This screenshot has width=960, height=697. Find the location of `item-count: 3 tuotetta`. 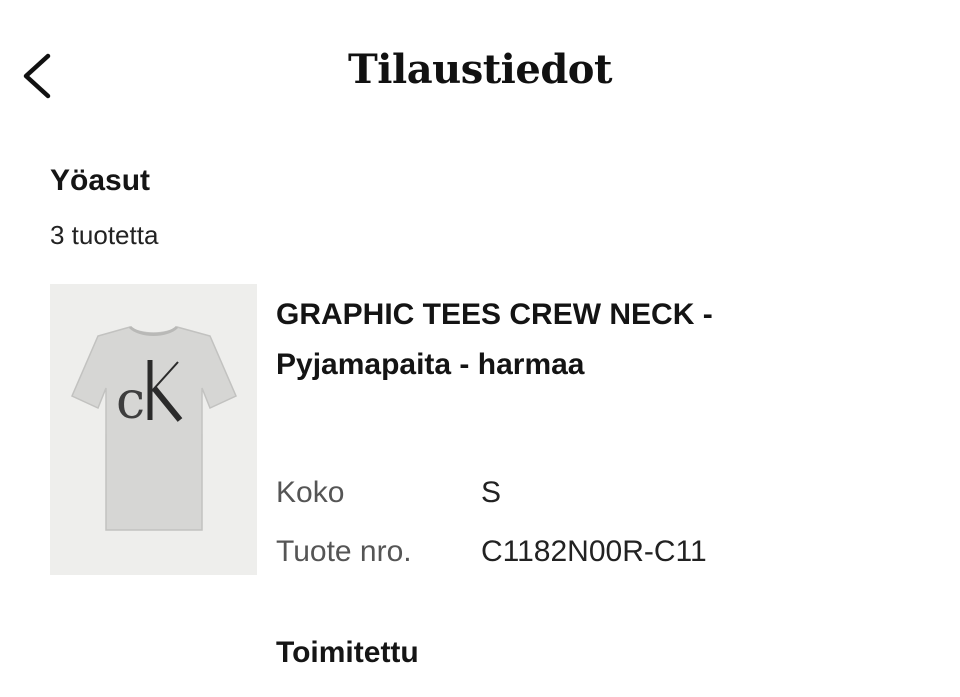

item-count: 3 tuotetta is located at coordinates (104, 235).